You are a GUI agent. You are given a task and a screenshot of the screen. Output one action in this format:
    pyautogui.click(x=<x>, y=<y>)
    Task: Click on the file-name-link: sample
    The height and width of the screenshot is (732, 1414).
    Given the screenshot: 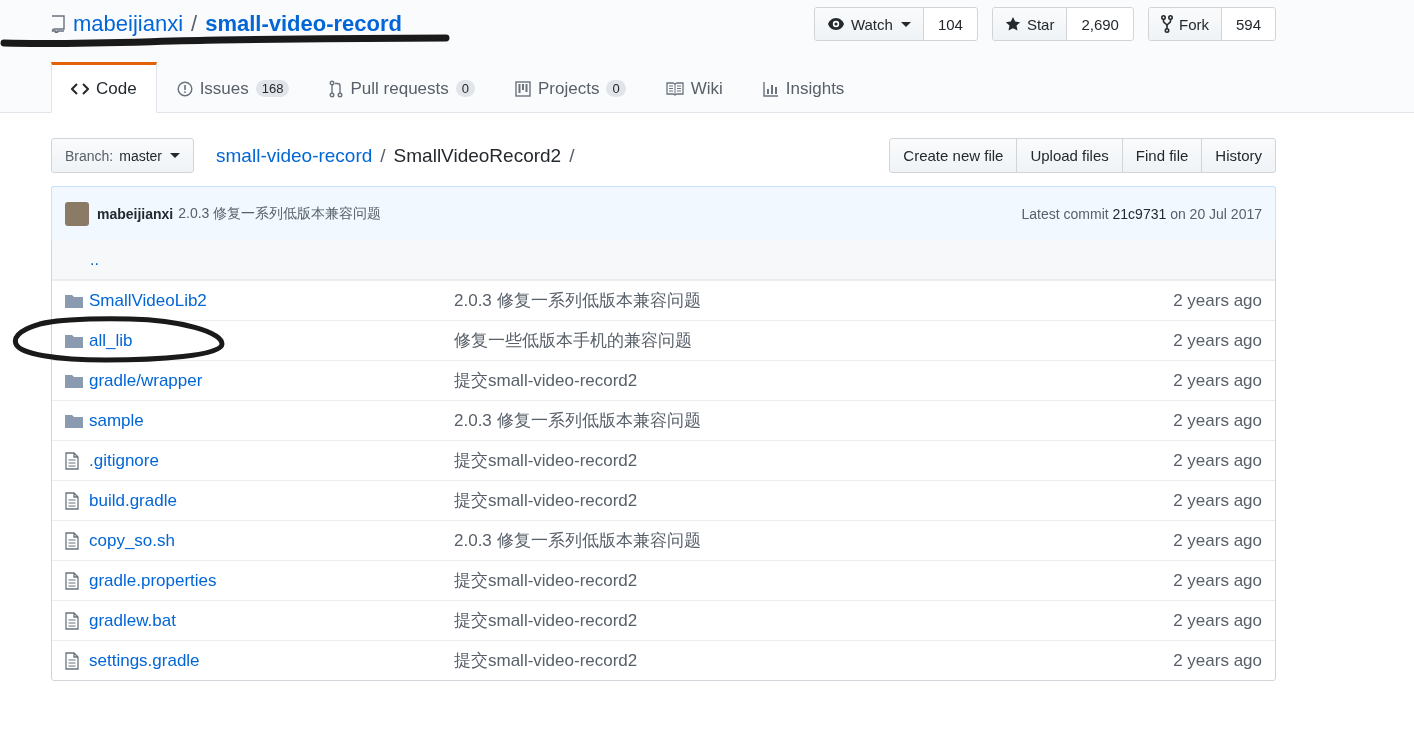 What is the action you would take?
    pyautogui.click(x=271, y=420)
    